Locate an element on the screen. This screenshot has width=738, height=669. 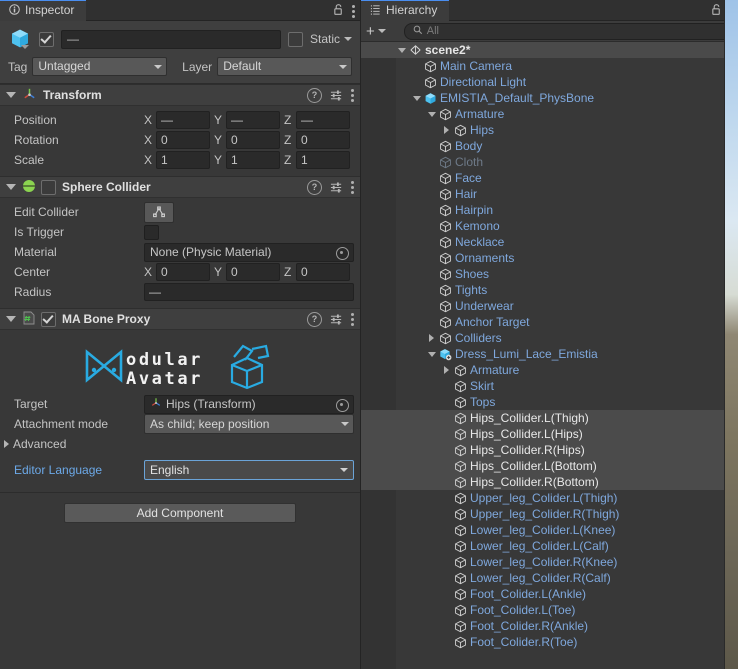
rotation-y-input: 0 is located at coordinates (253, 140).